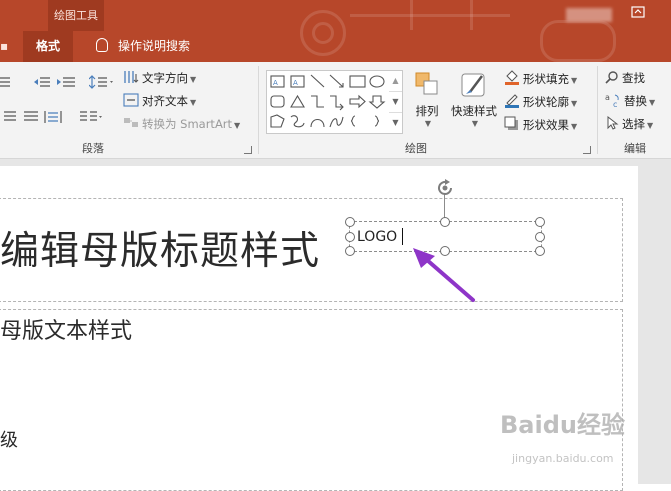 This screenshot has width=671, height=491. I want to click on arrange-label: 排列, so click(427, 111).